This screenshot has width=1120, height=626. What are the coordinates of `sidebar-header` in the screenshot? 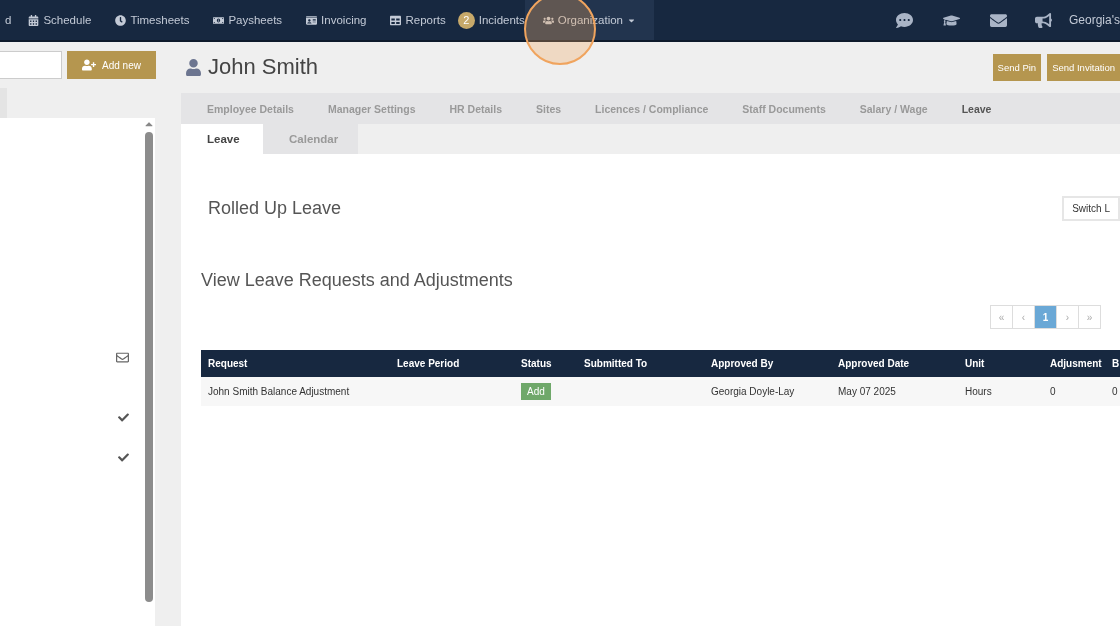 It's located at (3, 103).